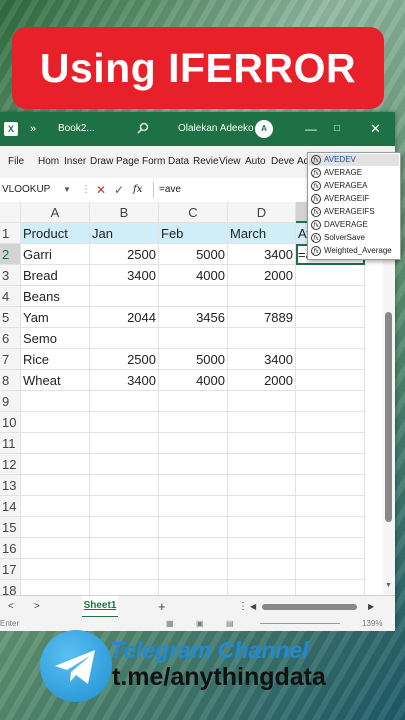 The image size is (405, 720). What do you see at coordinates (170, 624) in the screenshot?
I see `normal-view-icon: ▦` at bounding box center [170, 624].